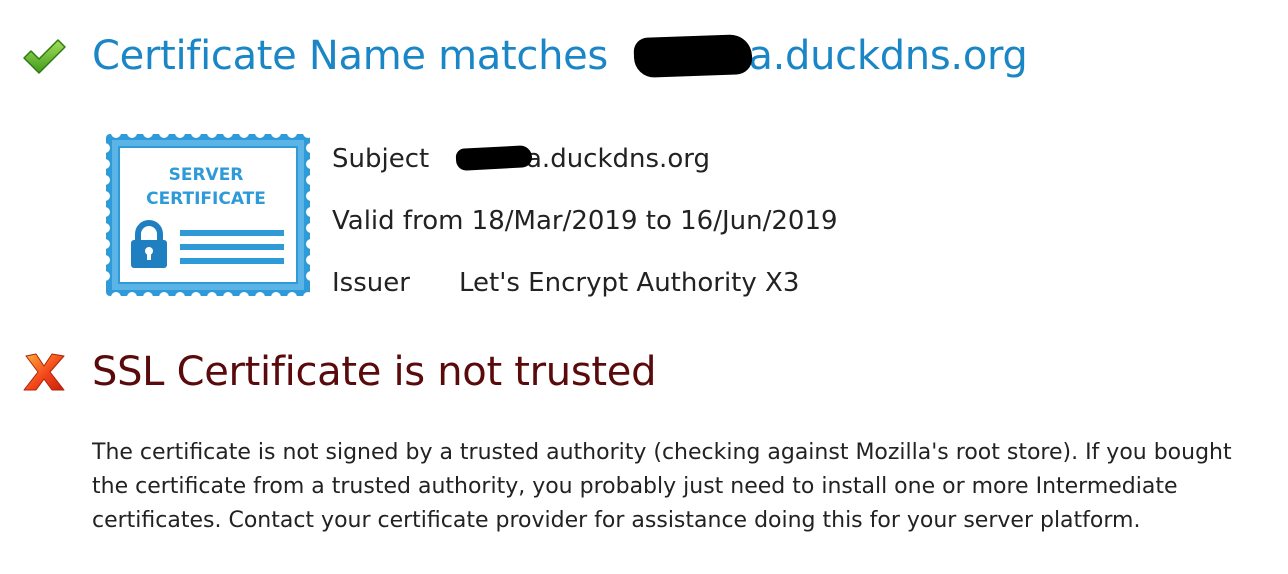 This screenshot has width=1288, height=574. Describe the element at coordinates (629, 283) in the screenshot. I see `issuer-value: Let's Encrypt Authority X3` at that location.